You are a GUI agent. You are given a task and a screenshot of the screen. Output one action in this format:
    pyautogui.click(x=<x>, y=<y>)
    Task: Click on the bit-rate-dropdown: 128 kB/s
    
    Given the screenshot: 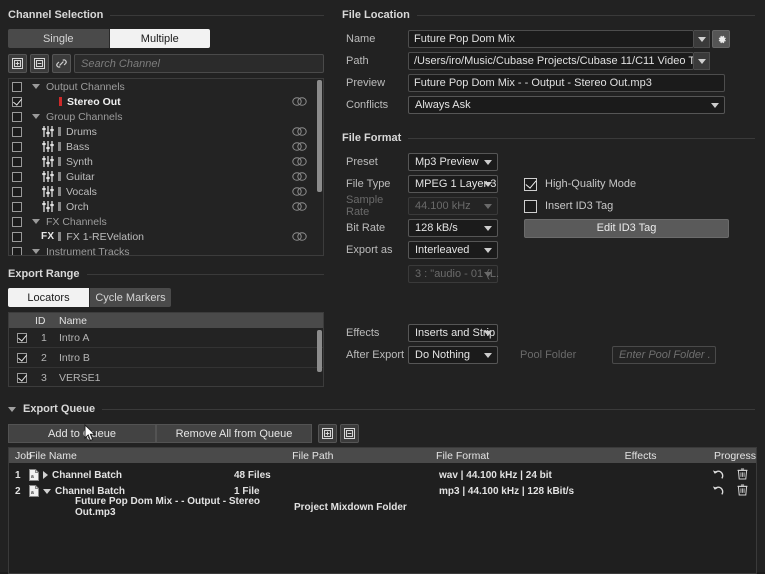 What is the action you would take?
    pyautogui.click(x=453, y=228)
    